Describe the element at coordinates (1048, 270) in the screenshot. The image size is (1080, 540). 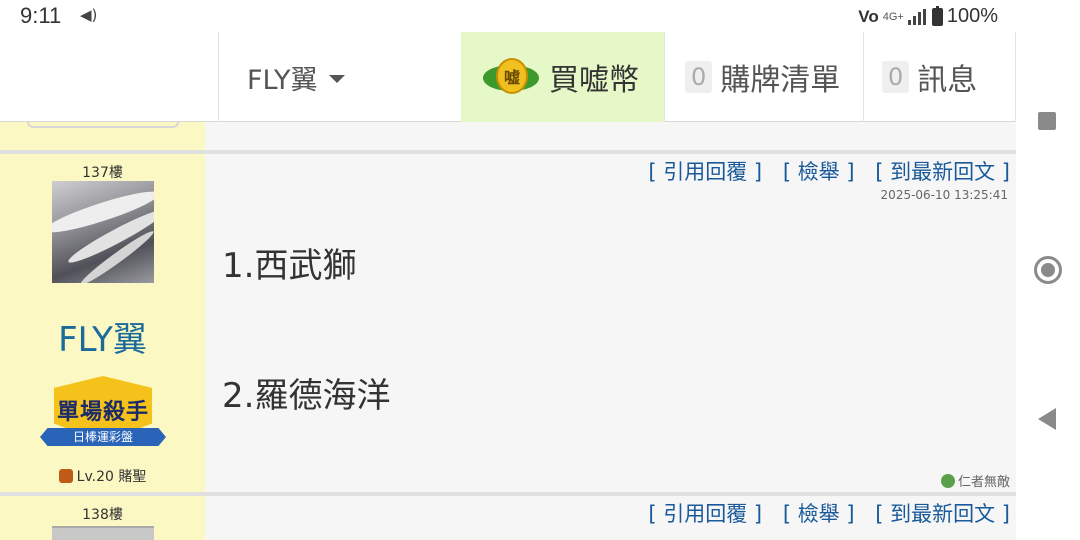
I see `home-icon` at that location.